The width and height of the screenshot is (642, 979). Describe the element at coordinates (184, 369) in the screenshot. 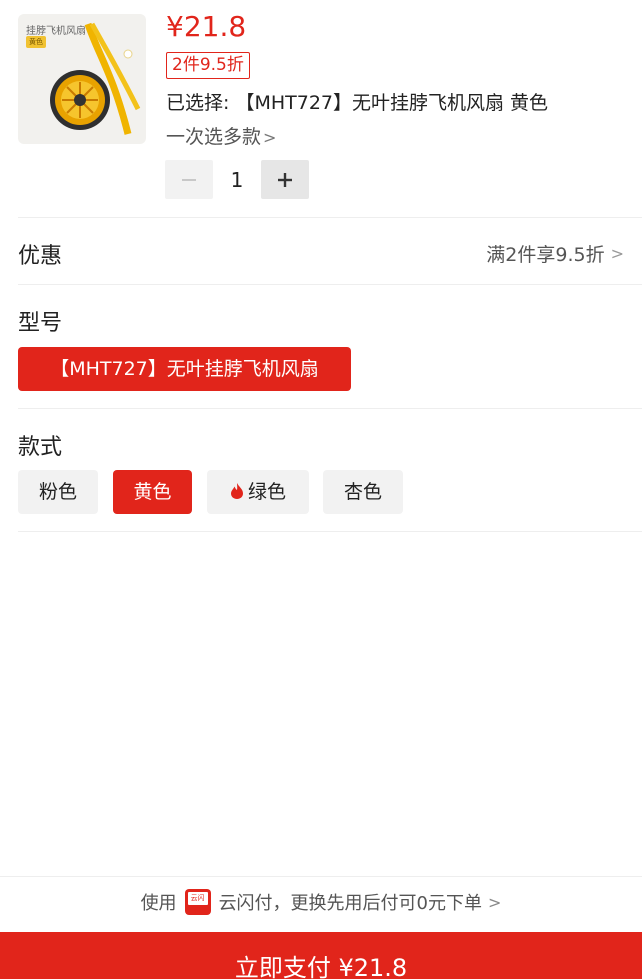

I see `model-option-mht727: 【MHT727】无叶挂脖飞机风扇` at that location.